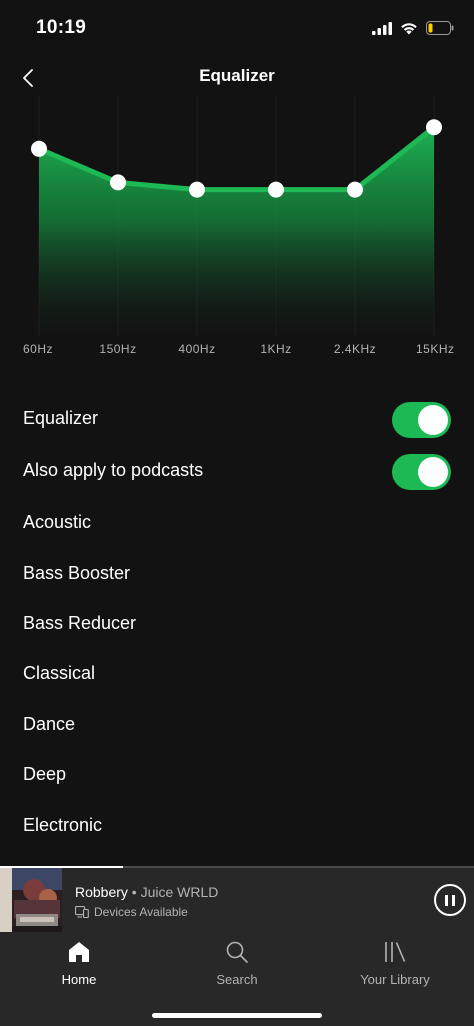 The width and height of the screenshot is (474, 1026). I want to click on pause-button, so click(450, 900).